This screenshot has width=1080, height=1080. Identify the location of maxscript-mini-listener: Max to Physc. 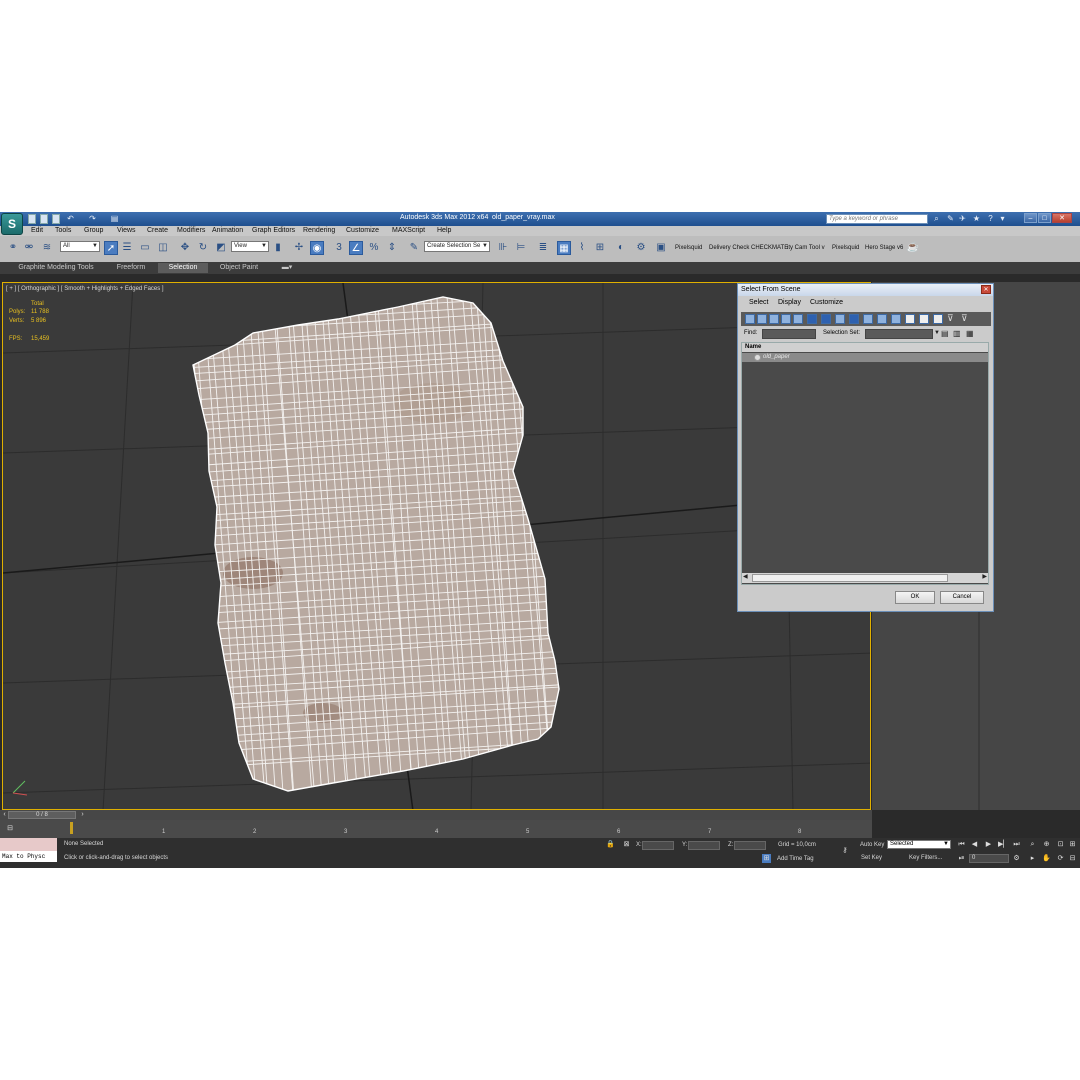
(28, 856).